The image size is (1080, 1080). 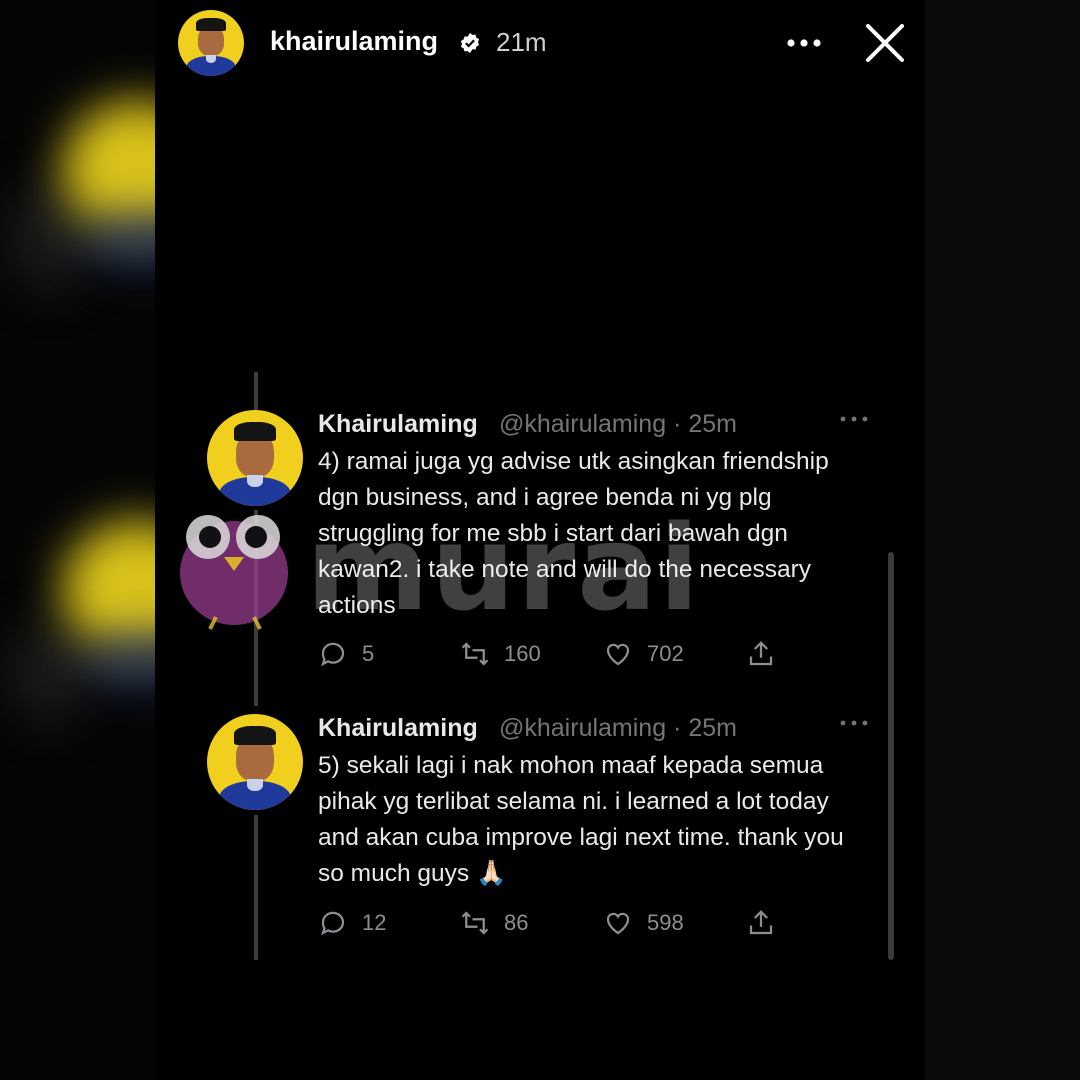 I want to click on reply-button: 12, so click(x=352, y=923).